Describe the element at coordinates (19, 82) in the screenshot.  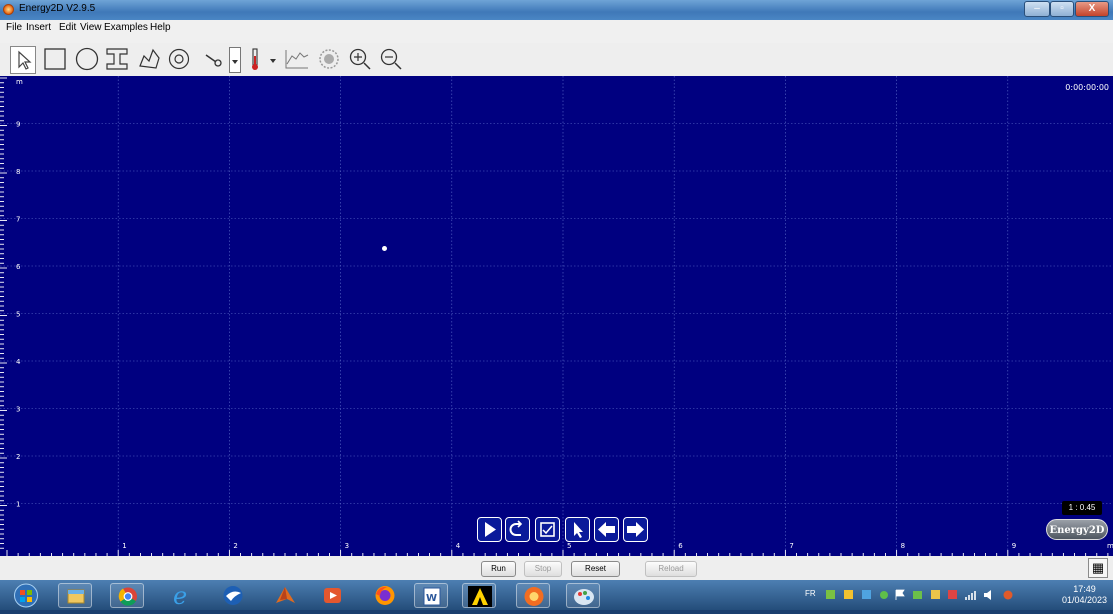
I see `y-axis-unit: m` at that location.